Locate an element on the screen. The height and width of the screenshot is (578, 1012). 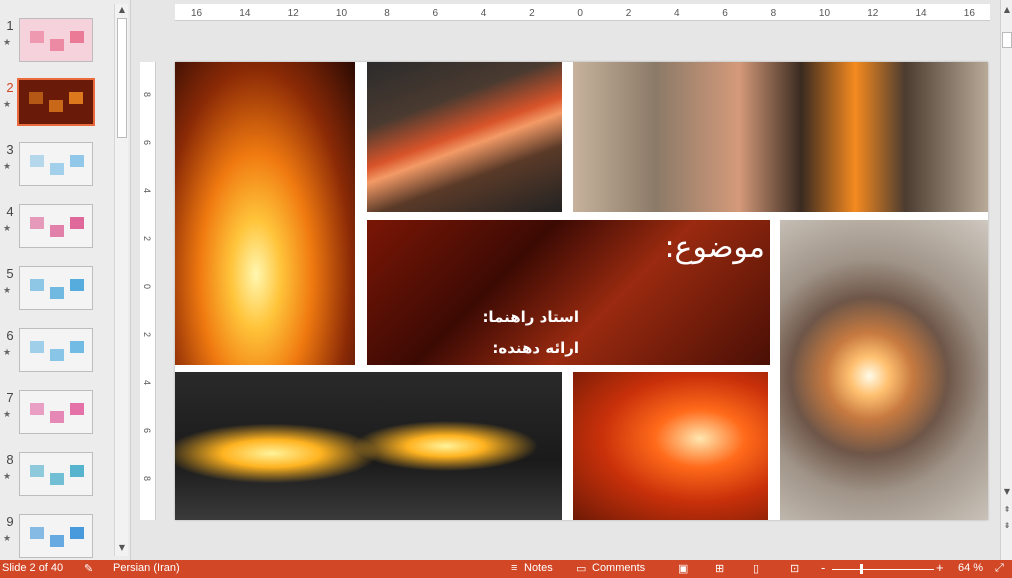
normal-view-icon: ▣ is located at coordinates (683, 568).